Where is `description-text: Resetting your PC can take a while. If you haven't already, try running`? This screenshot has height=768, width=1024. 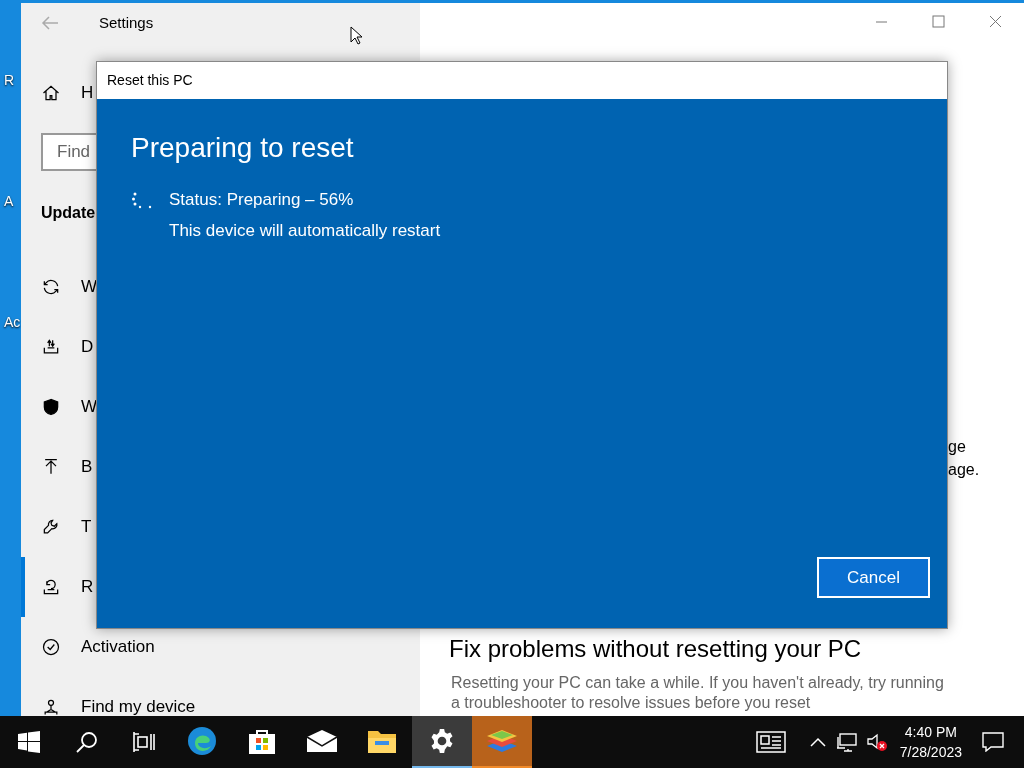
description-text: Resetting your PC can take a while. If you haven't already, try running is located at coordinates (697, 683).